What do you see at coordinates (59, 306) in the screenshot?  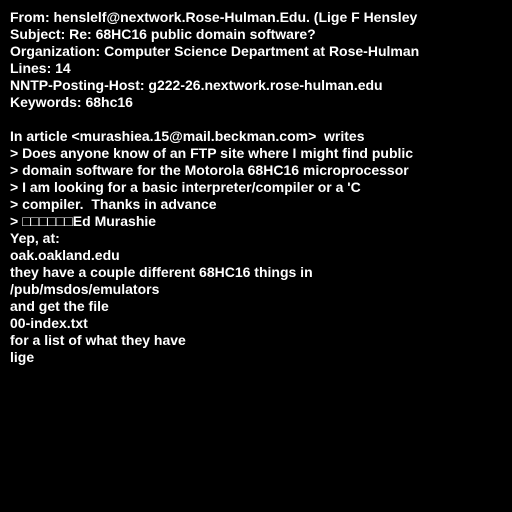 I see `reply-line: and get the file` at bounding box center [59, 306].